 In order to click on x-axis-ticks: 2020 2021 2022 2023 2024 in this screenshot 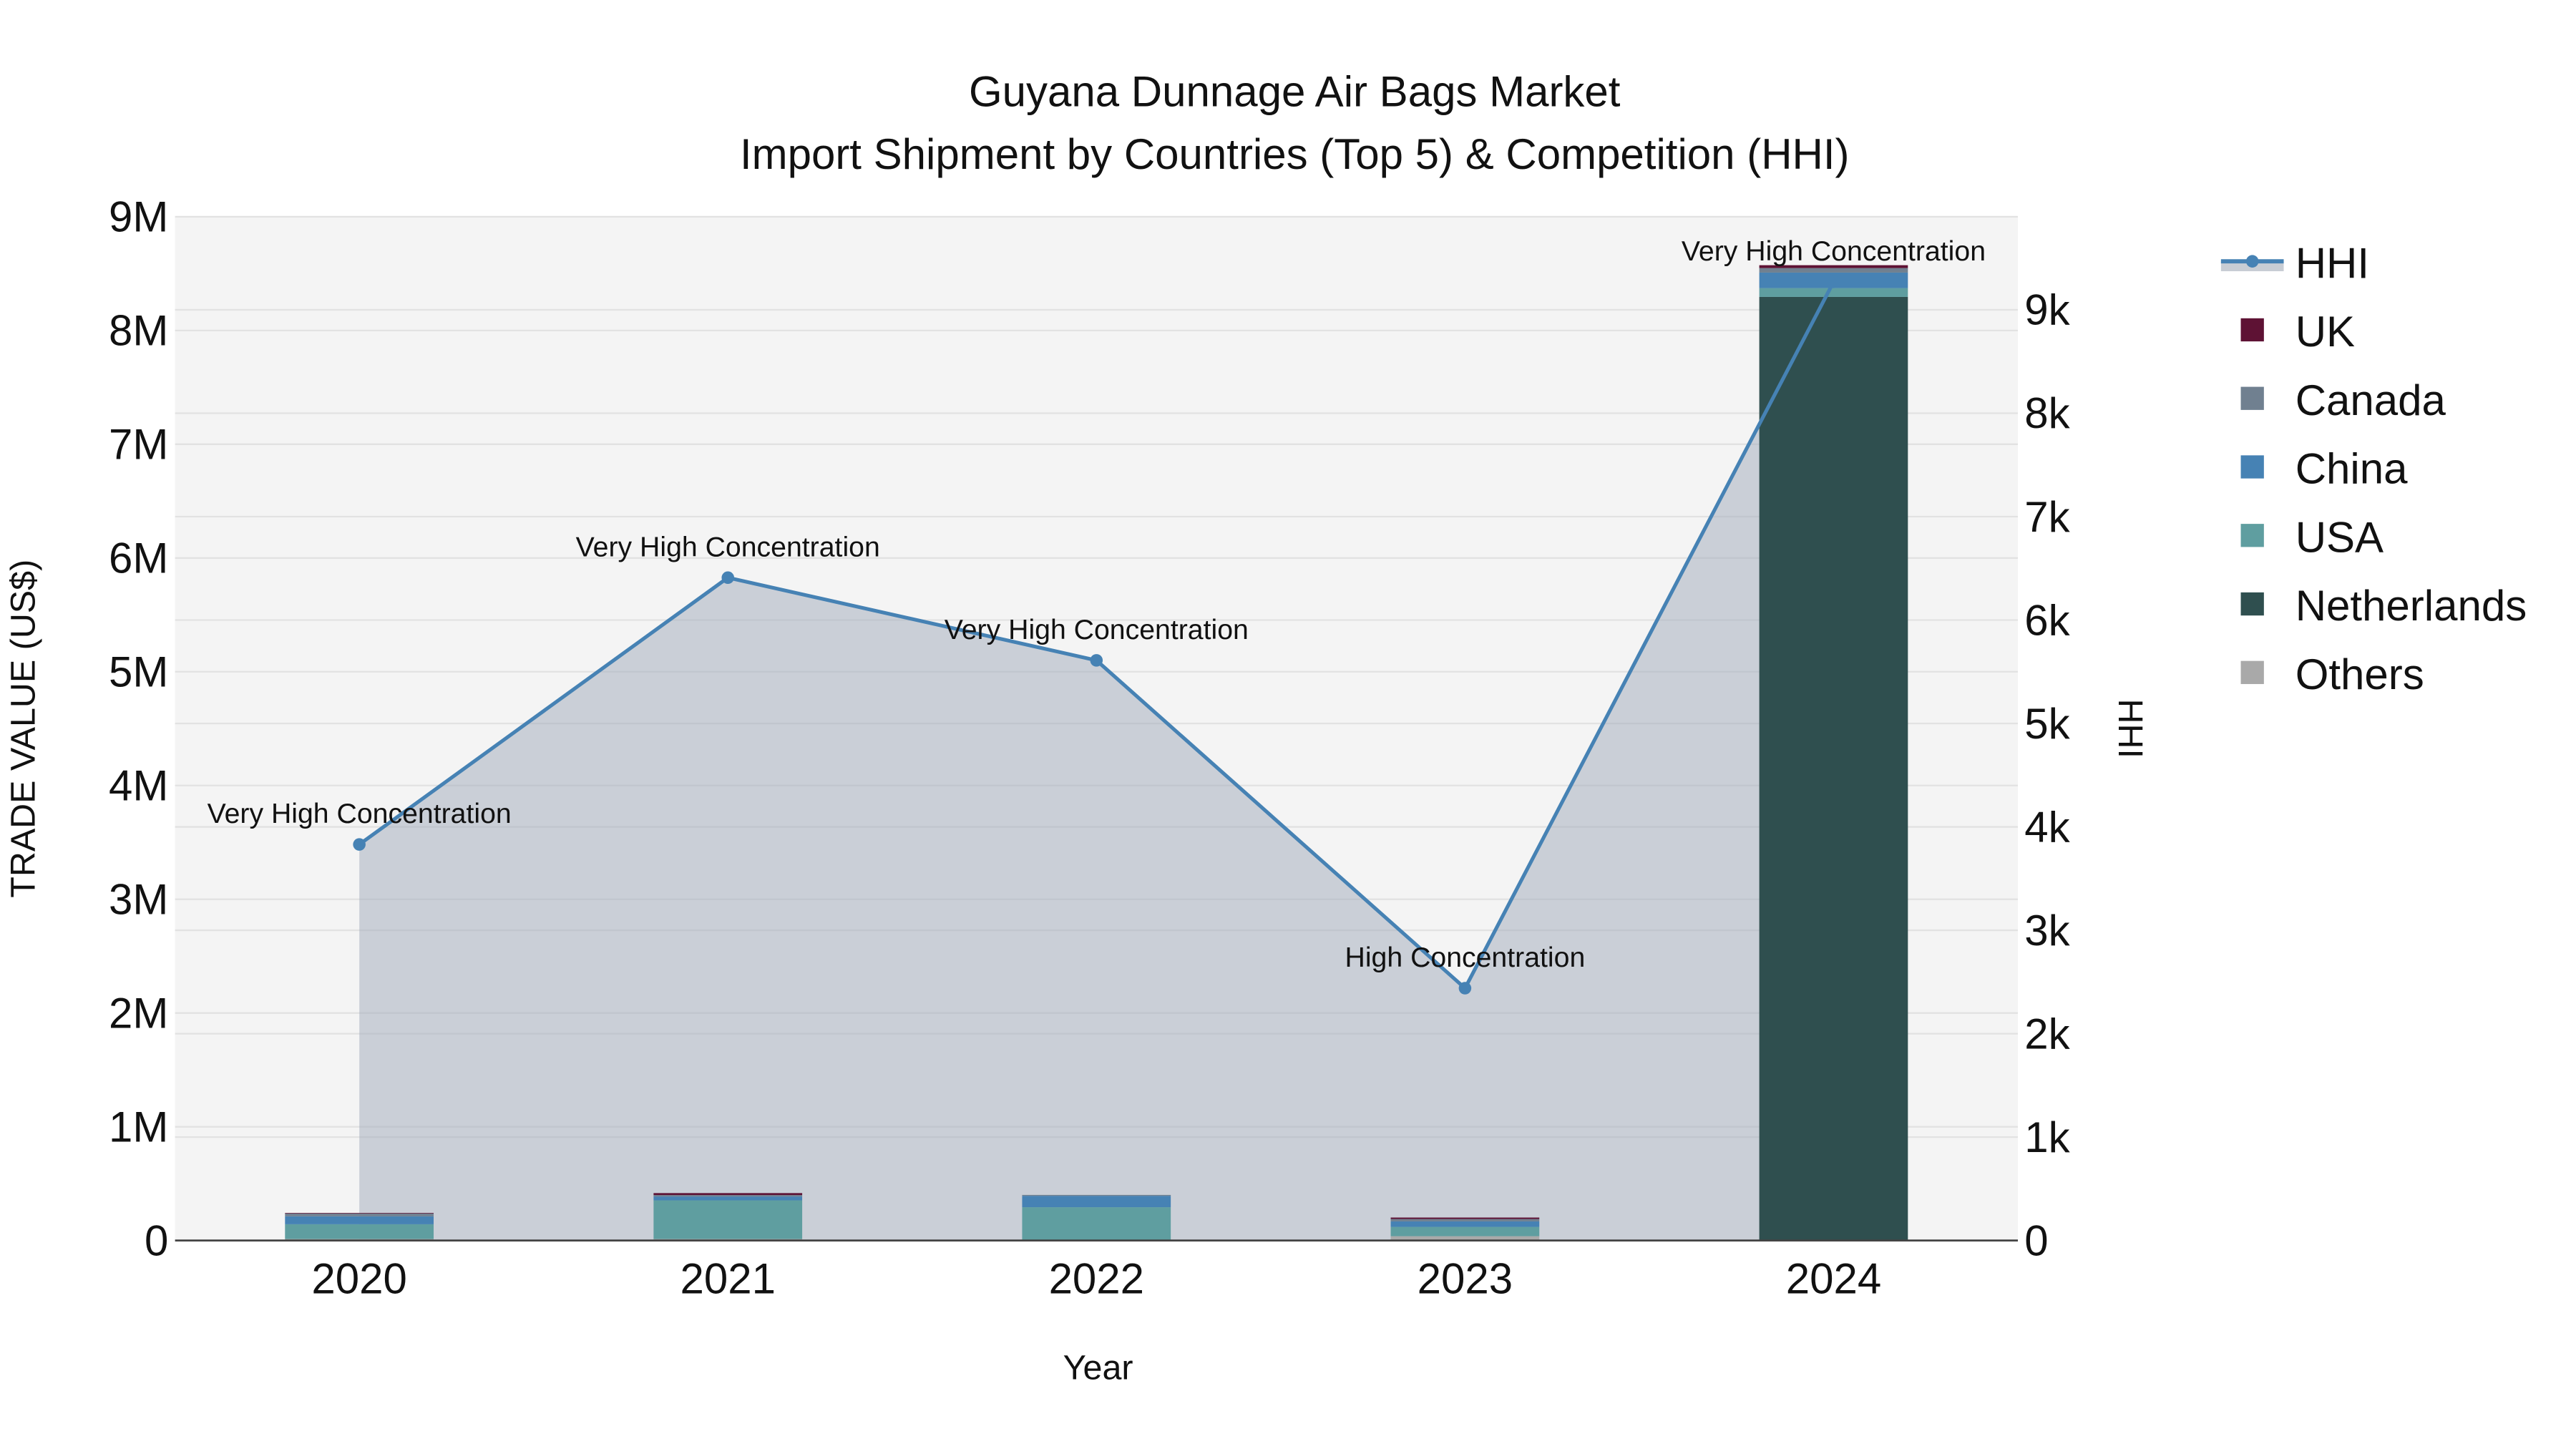, I will do `click(1096, 1279)`.